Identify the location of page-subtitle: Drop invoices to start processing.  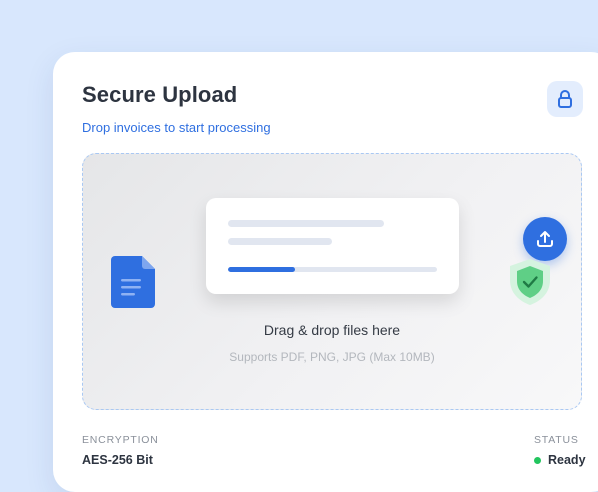
(176, 127).